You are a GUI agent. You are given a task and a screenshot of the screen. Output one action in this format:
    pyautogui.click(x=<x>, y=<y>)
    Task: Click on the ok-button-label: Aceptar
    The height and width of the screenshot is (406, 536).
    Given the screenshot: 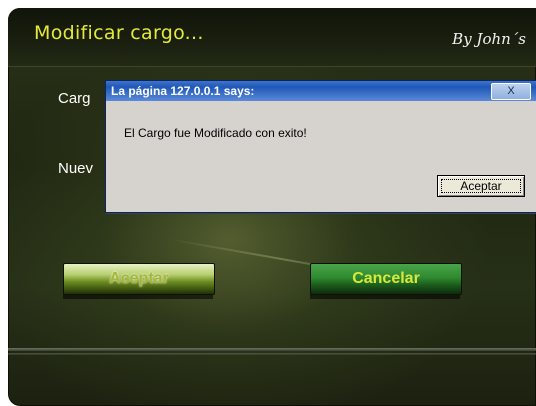 What is the action you would take?
    pyautogui.click(x=481, y=186)
    